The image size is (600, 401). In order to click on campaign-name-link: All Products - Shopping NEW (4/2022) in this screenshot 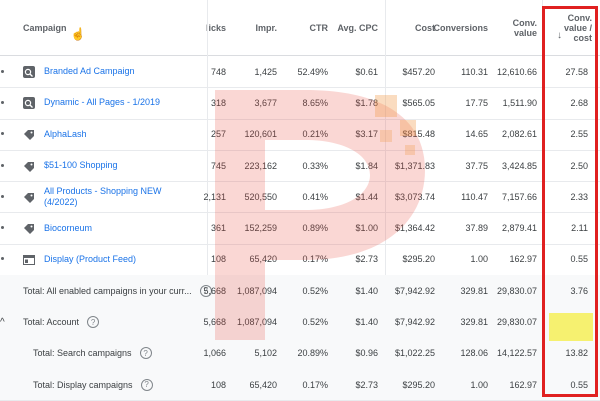, I will do `click(119, 196)`.